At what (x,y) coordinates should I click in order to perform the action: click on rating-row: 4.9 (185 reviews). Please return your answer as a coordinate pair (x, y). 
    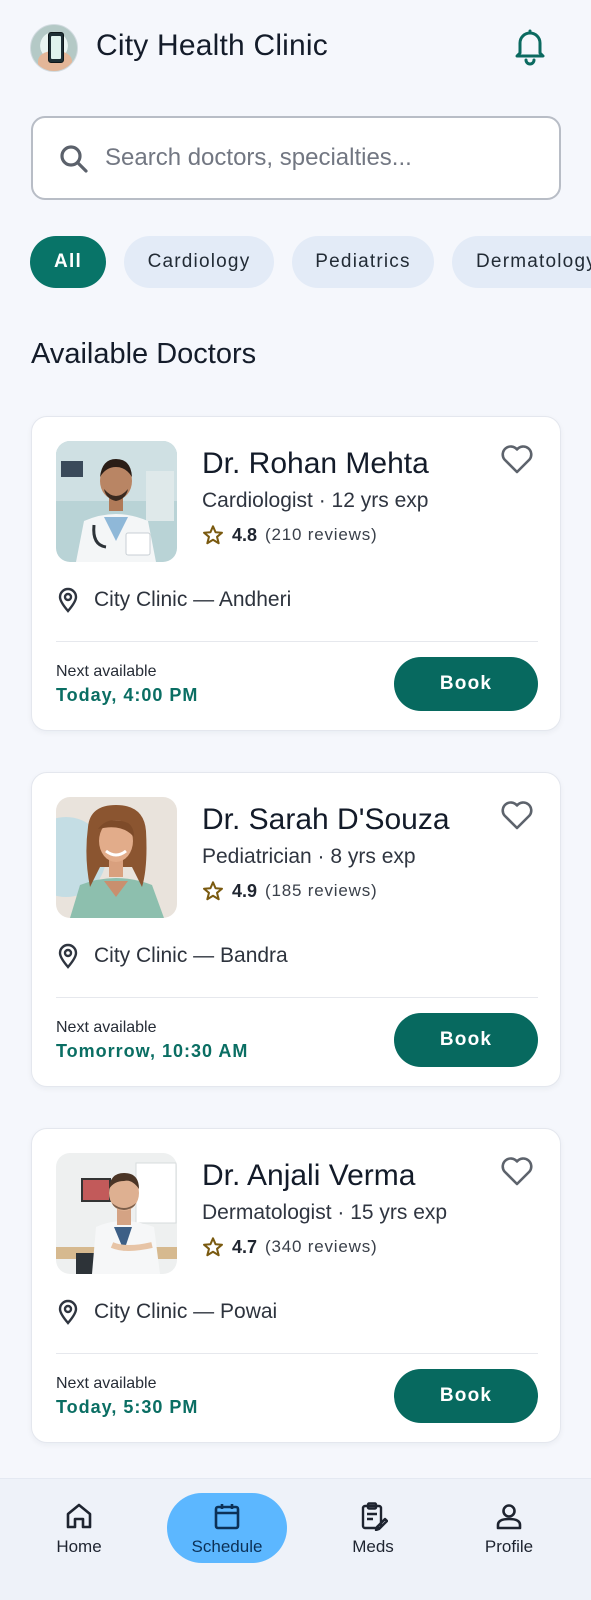
    Looking at the image, I should click on (289, 891).